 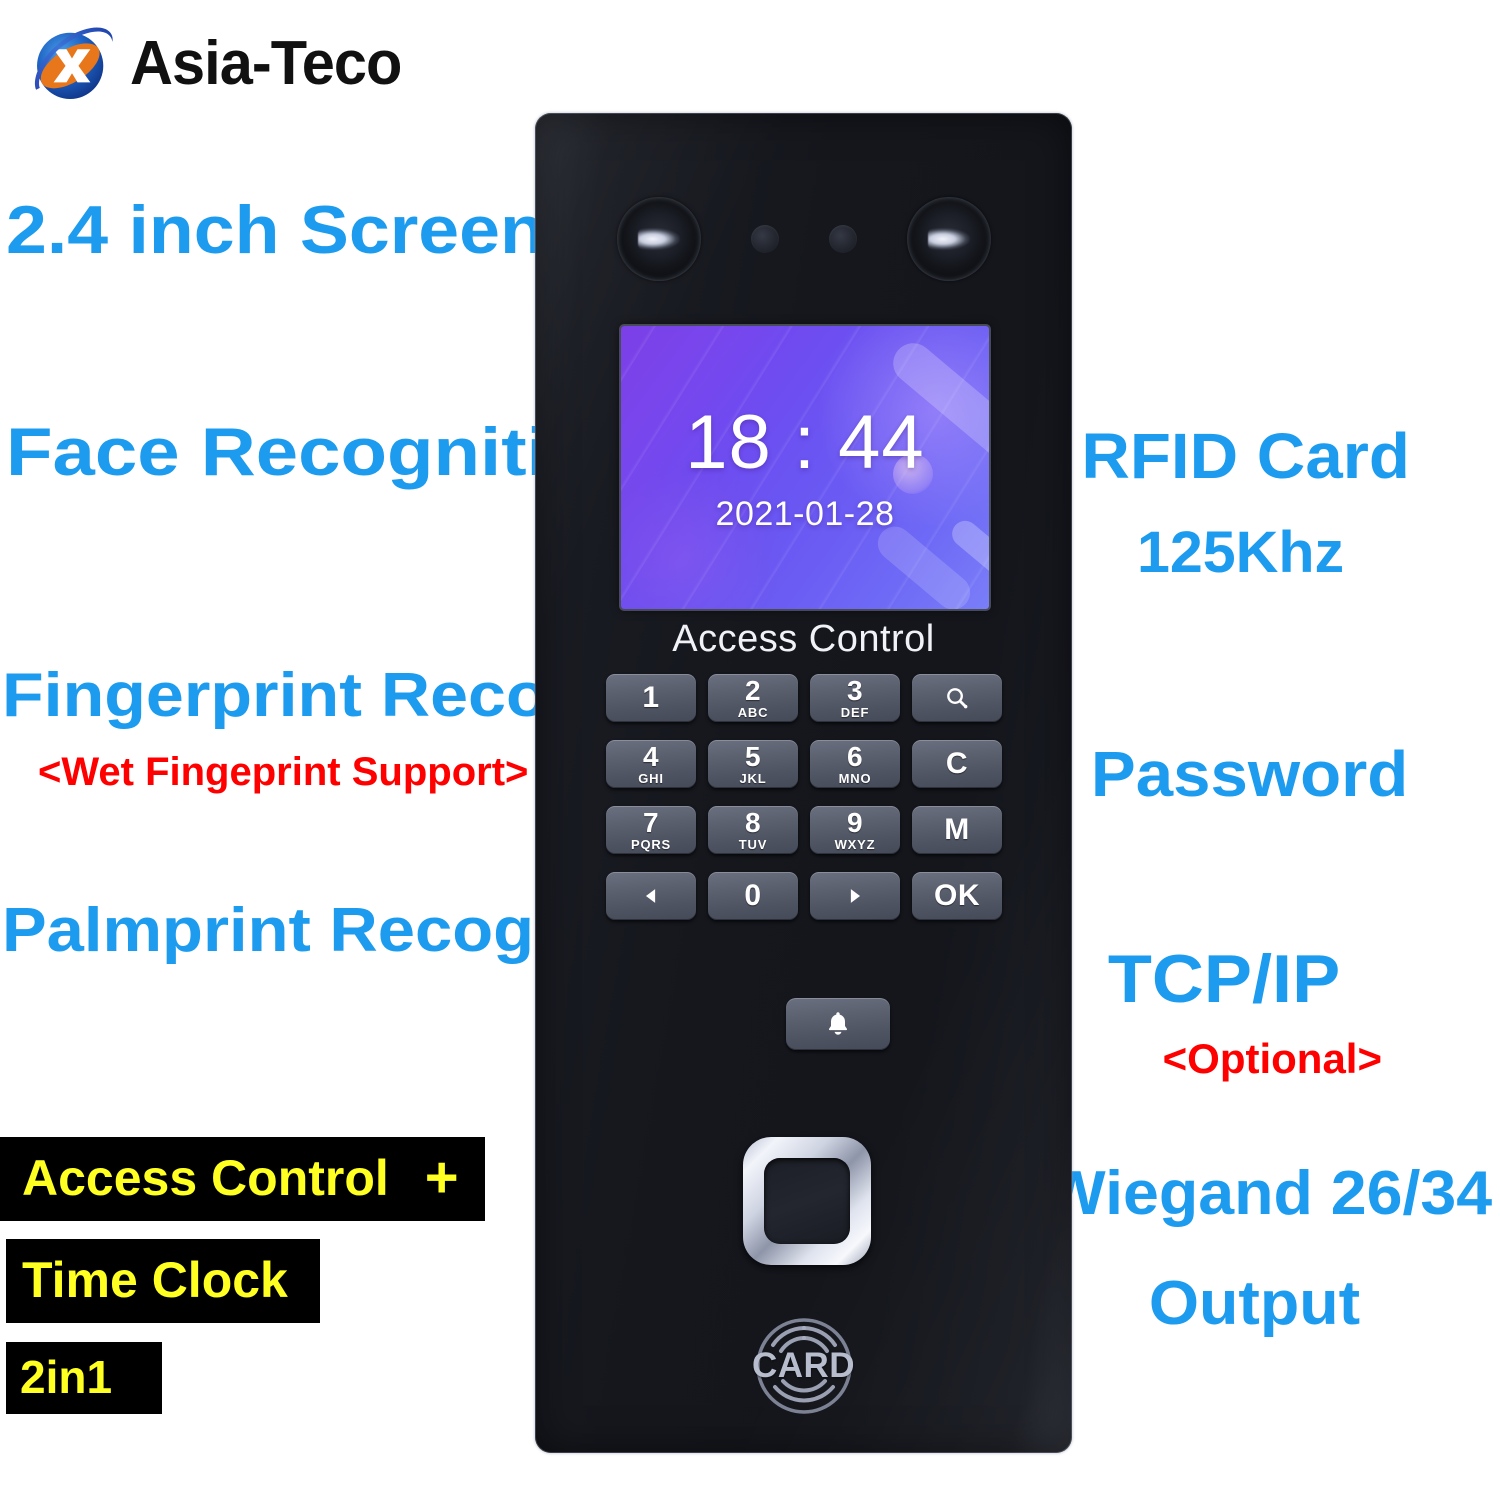 I want to click on keypad-key-letters: ABC, so click(x=753, y=712).